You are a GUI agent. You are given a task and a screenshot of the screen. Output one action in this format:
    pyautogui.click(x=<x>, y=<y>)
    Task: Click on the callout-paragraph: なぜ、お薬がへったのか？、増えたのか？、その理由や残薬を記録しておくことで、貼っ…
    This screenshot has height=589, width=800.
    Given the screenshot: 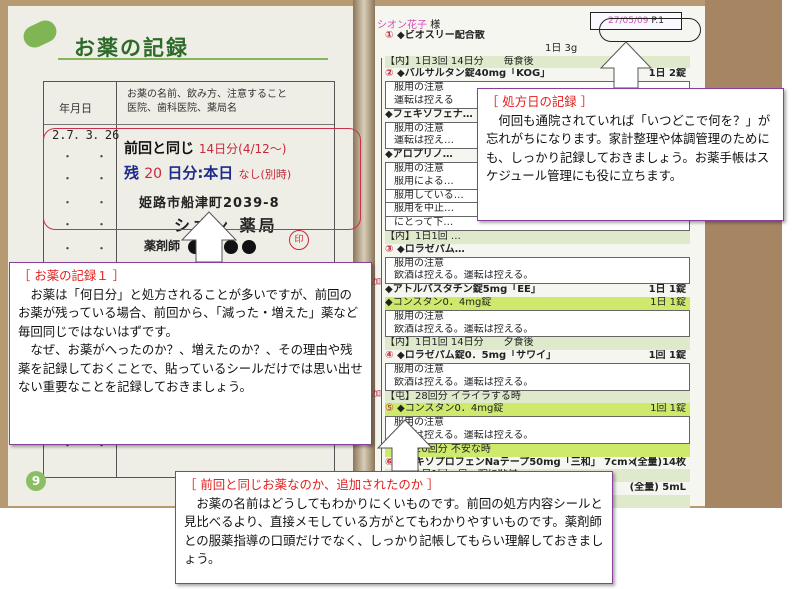 What is the action you would take?
    pyautogui.click(x=190, y=368)
    